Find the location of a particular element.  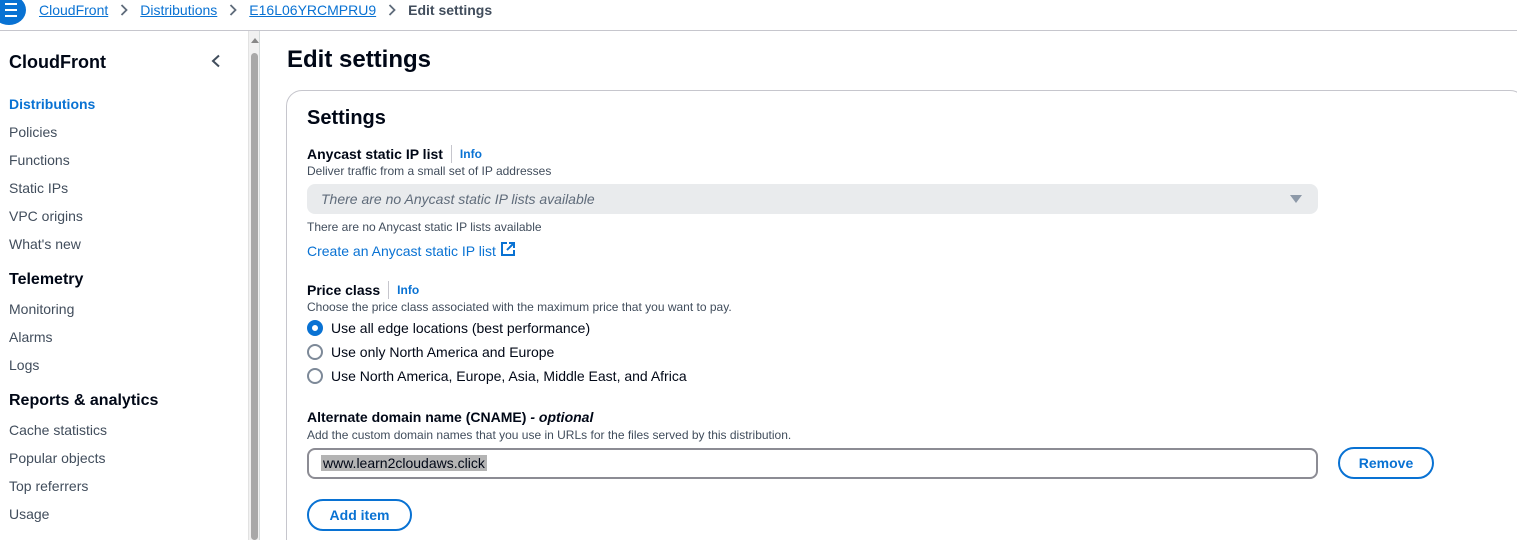

sidebar-title: CloudFront is located at coordinates (57, 62).